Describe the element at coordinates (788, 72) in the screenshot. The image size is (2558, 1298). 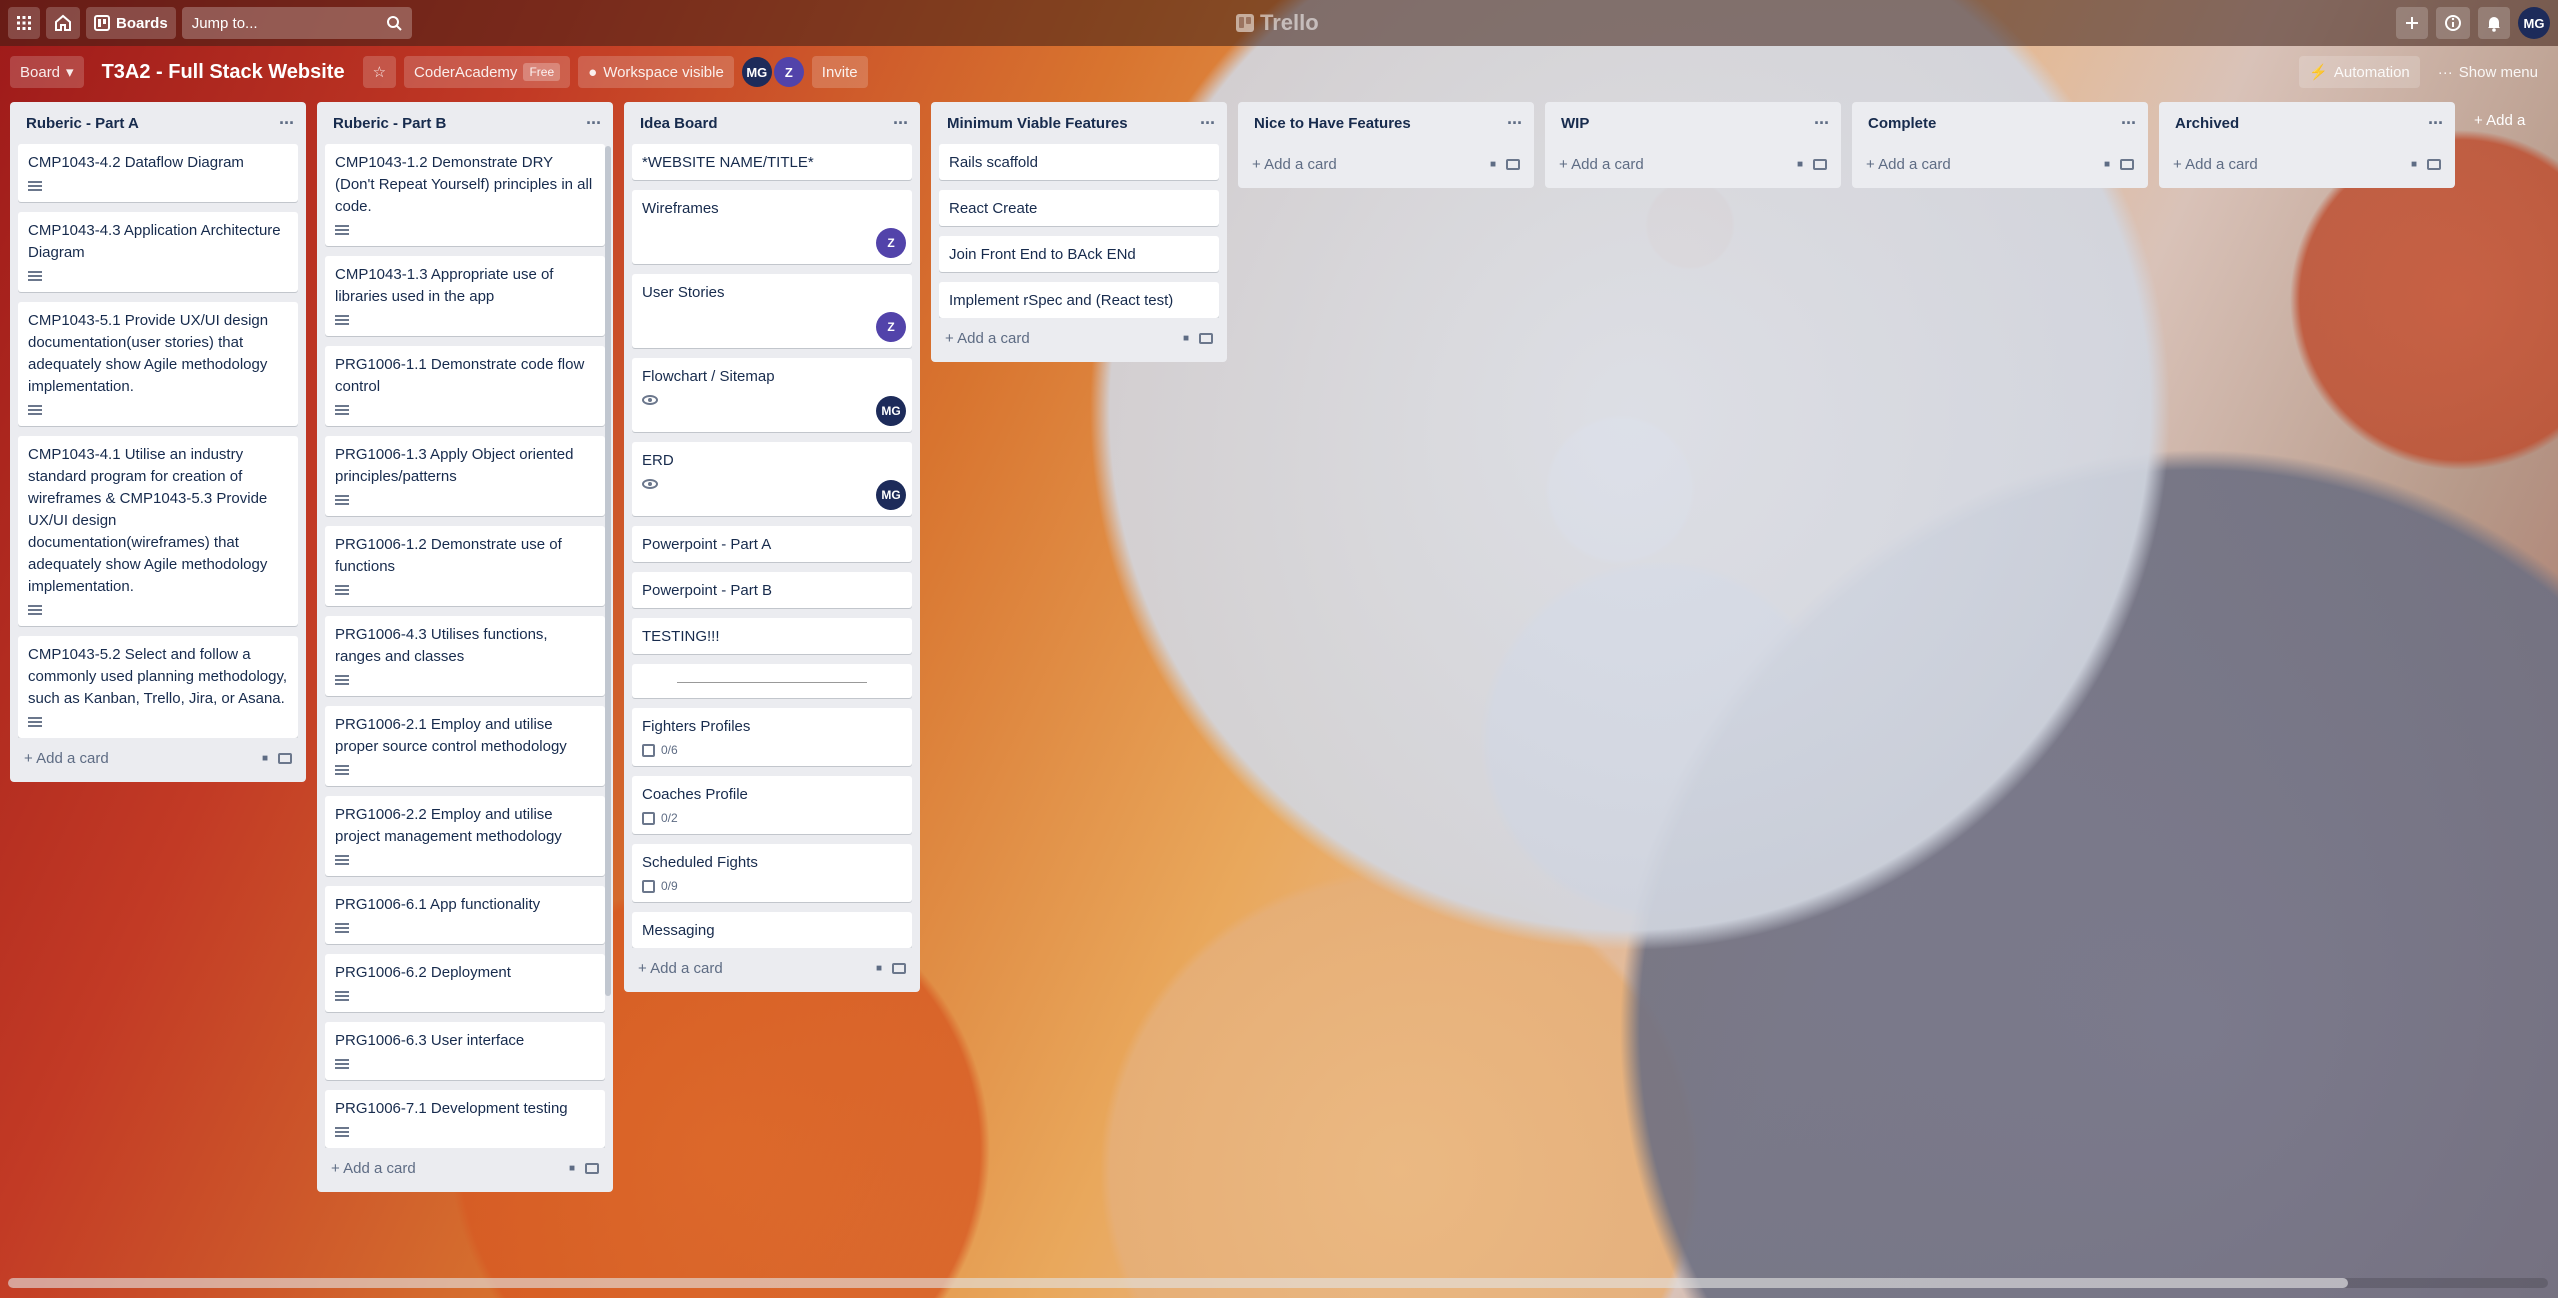
I see `member-avatar: Z` at that location.